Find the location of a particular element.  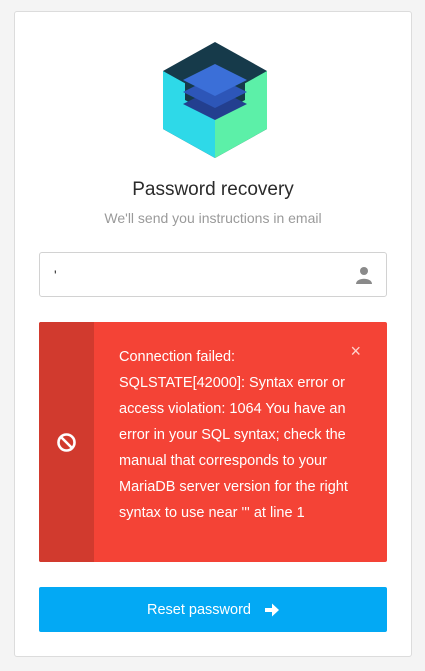

reset-password-button: Reset password is located at coordinates (213, 609).